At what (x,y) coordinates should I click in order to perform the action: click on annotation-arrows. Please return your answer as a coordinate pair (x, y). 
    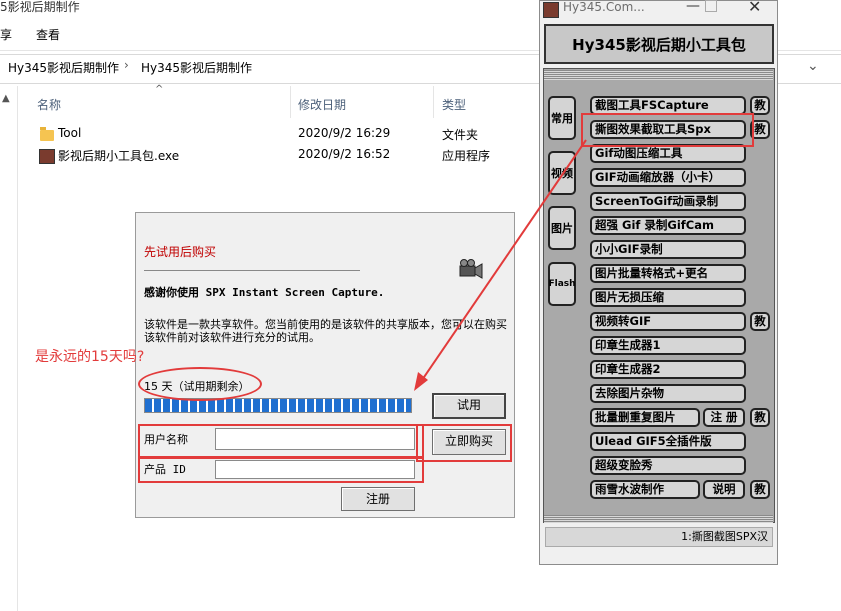
    Looking at the image, I should click on (500, 265).